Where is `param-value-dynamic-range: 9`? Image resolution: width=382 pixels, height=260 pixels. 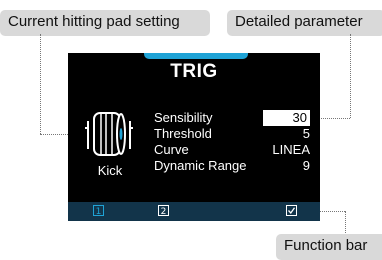
param-value-dynamic-range: 9 is located at coordinates (306, 166).